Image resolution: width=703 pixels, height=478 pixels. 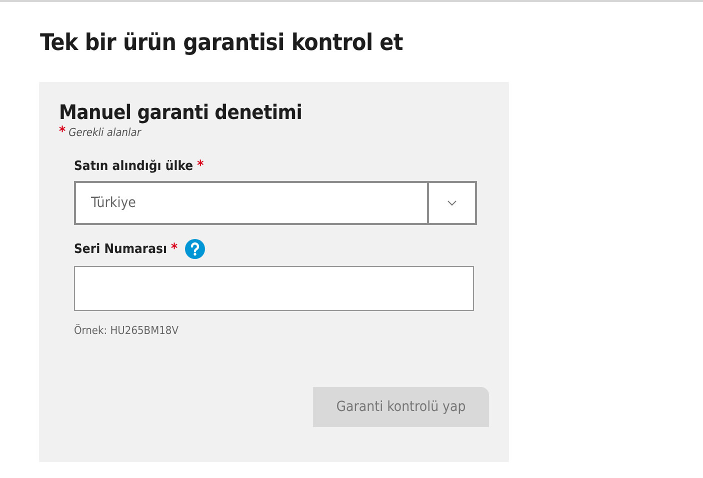 I want to click on country-select: Türkiye, so click(x=275, y=203).